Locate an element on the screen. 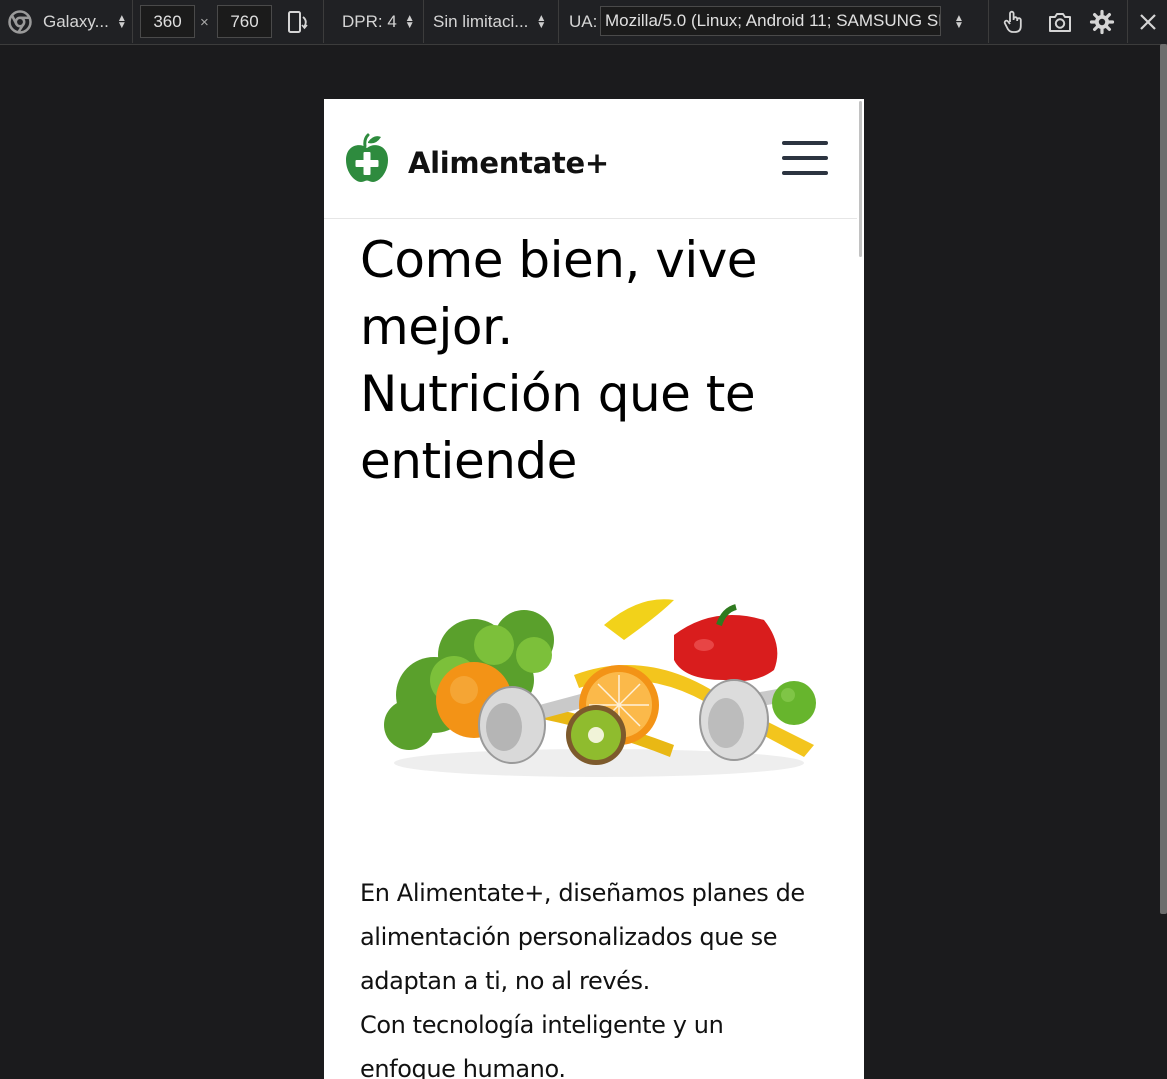 The width and height of the screenshot is (1167, 1079). rotate-device-icon is located at coordinates (298, 22).